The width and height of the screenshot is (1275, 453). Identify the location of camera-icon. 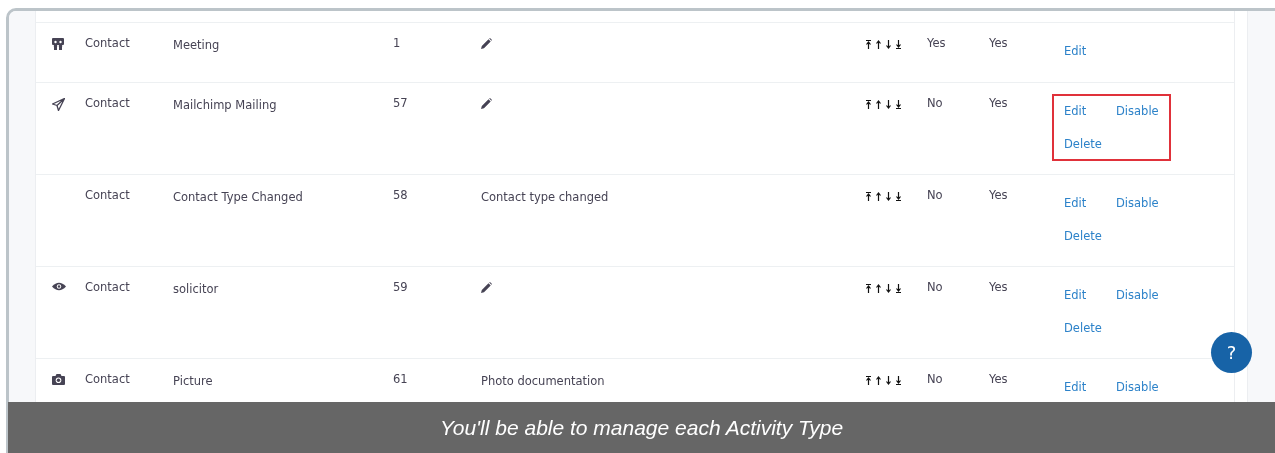
(58, 379).